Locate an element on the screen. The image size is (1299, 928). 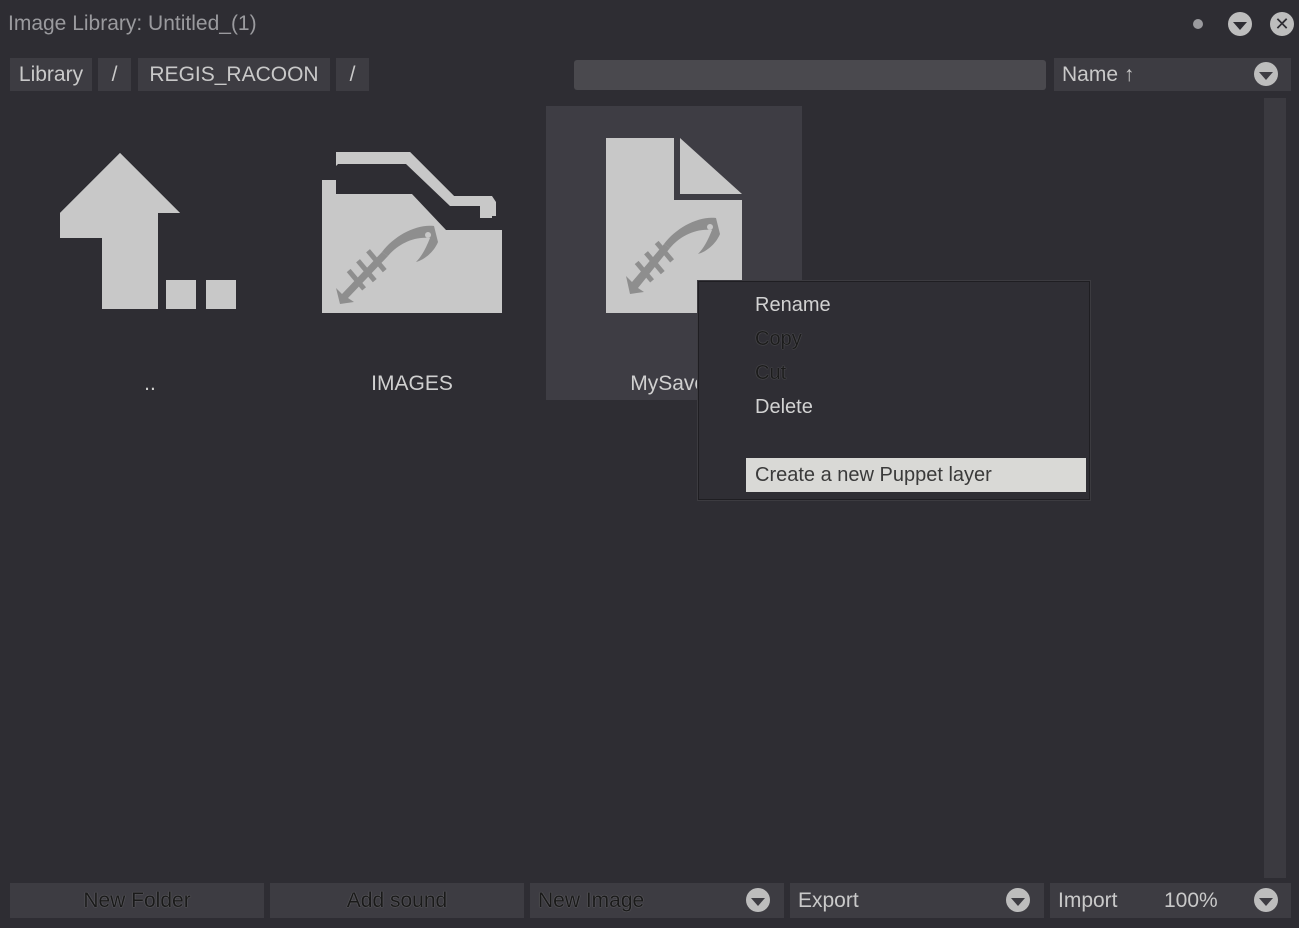
sort-label: Name ↑ is located at coordinates (1098, 74).